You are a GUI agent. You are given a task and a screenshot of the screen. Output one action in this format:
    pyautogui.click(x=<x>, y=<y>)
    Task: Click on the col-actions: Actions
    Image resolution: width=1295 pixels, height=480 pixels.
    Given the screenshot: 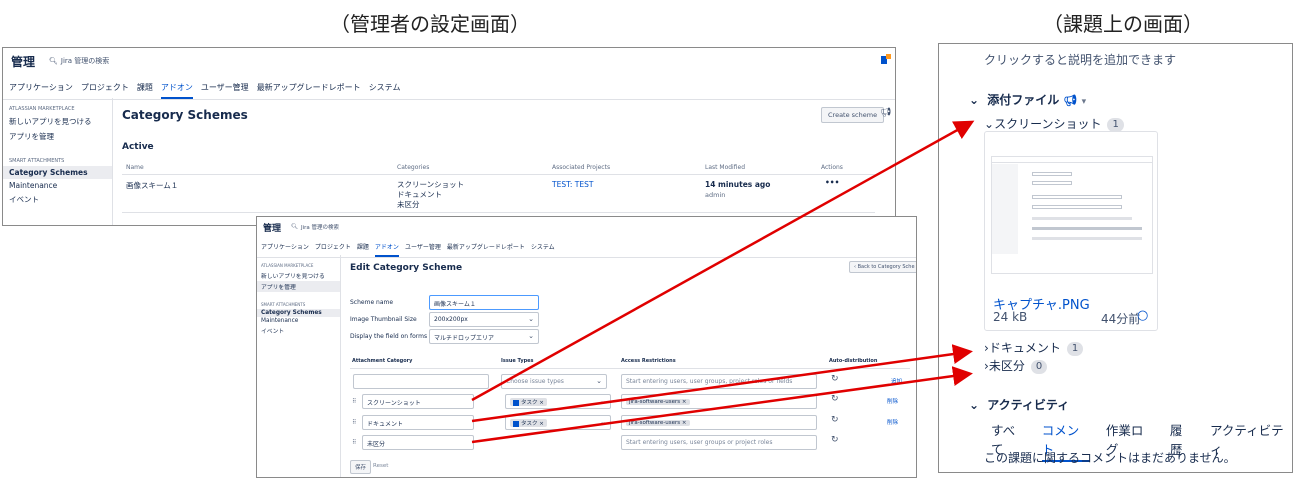 What is the action you would take?
    pyautogui.click(x=832, y=167)
    